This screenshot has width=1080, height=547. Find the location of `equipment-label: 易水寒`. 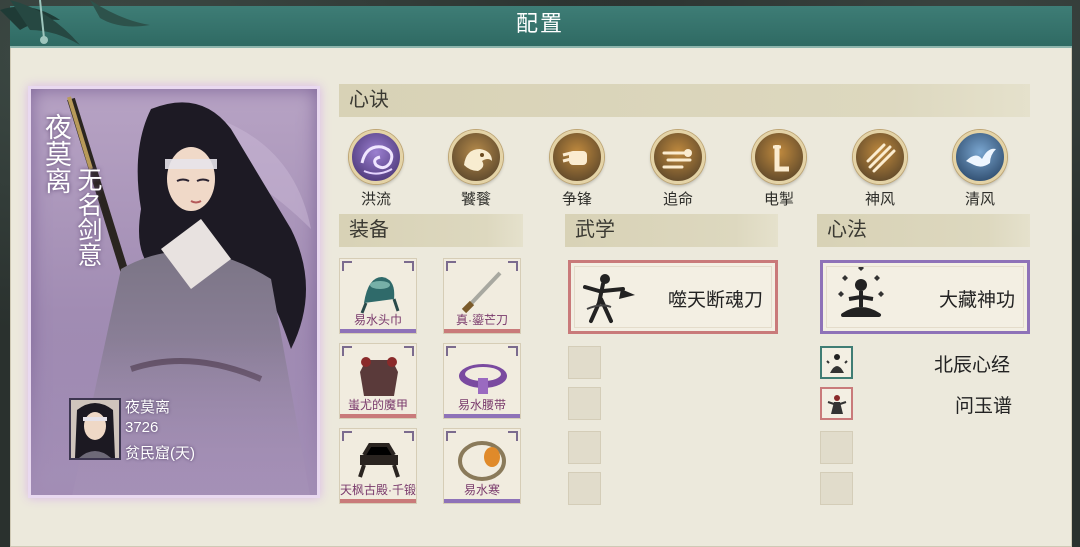

equipment-label: 易水寒 is located at coordinates (481, 490).